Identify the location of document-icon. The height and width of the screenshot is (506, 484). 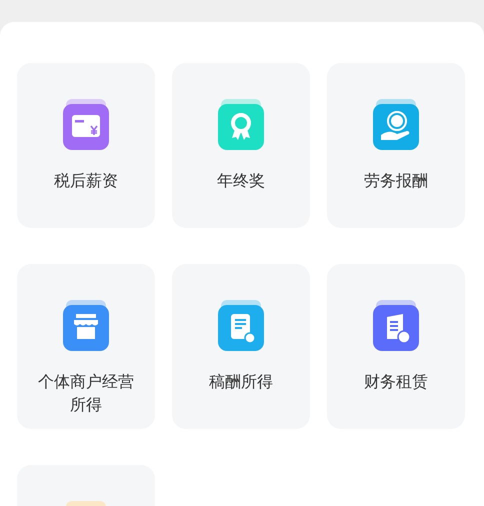
(241, 326).